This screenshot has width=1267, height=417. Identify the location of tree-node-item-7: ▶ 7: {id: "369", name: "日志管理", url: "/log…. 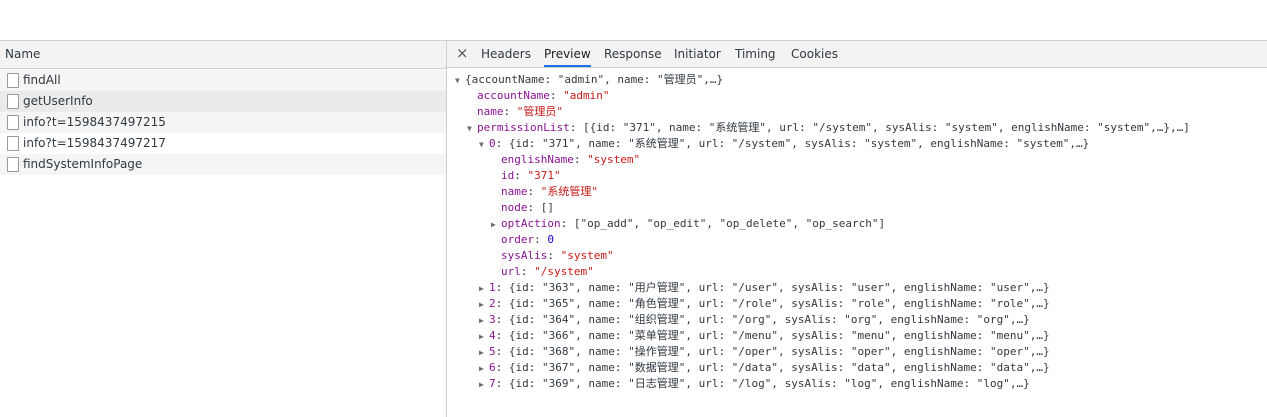
(754, 384).